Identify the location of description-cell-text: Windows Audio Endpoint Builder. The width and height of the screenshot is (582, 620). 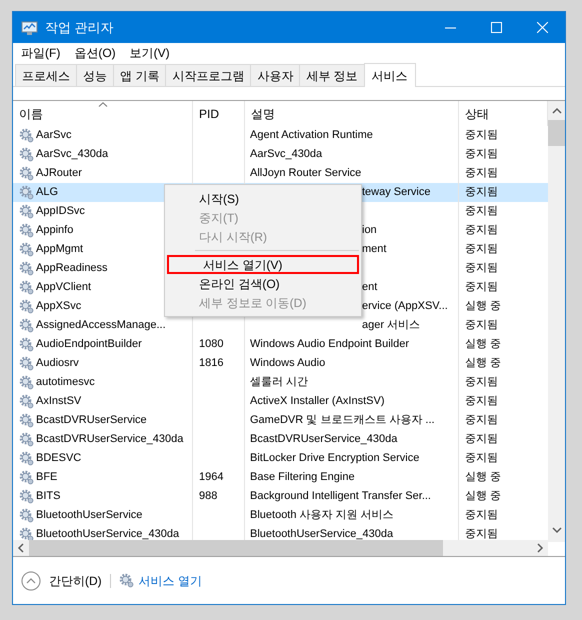
(329, 344).